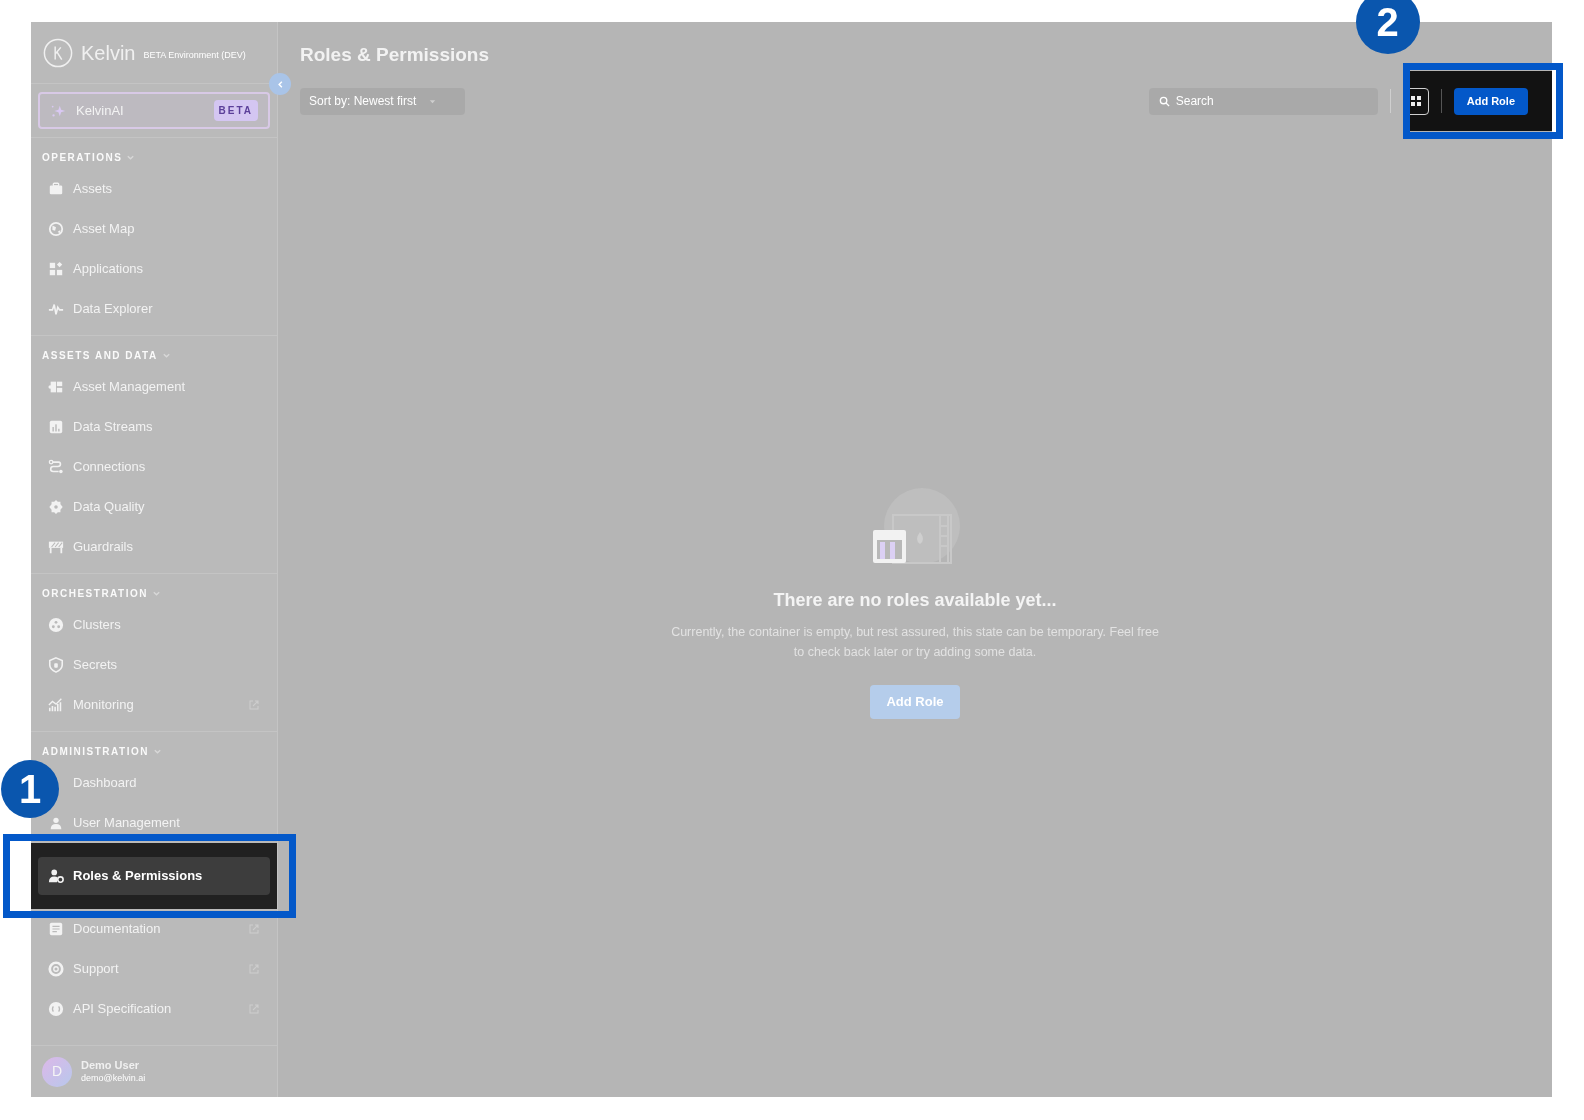  Describe the element at coordinates (57, 1071) in the screenshot. I see `user-avatar: D` at that location.